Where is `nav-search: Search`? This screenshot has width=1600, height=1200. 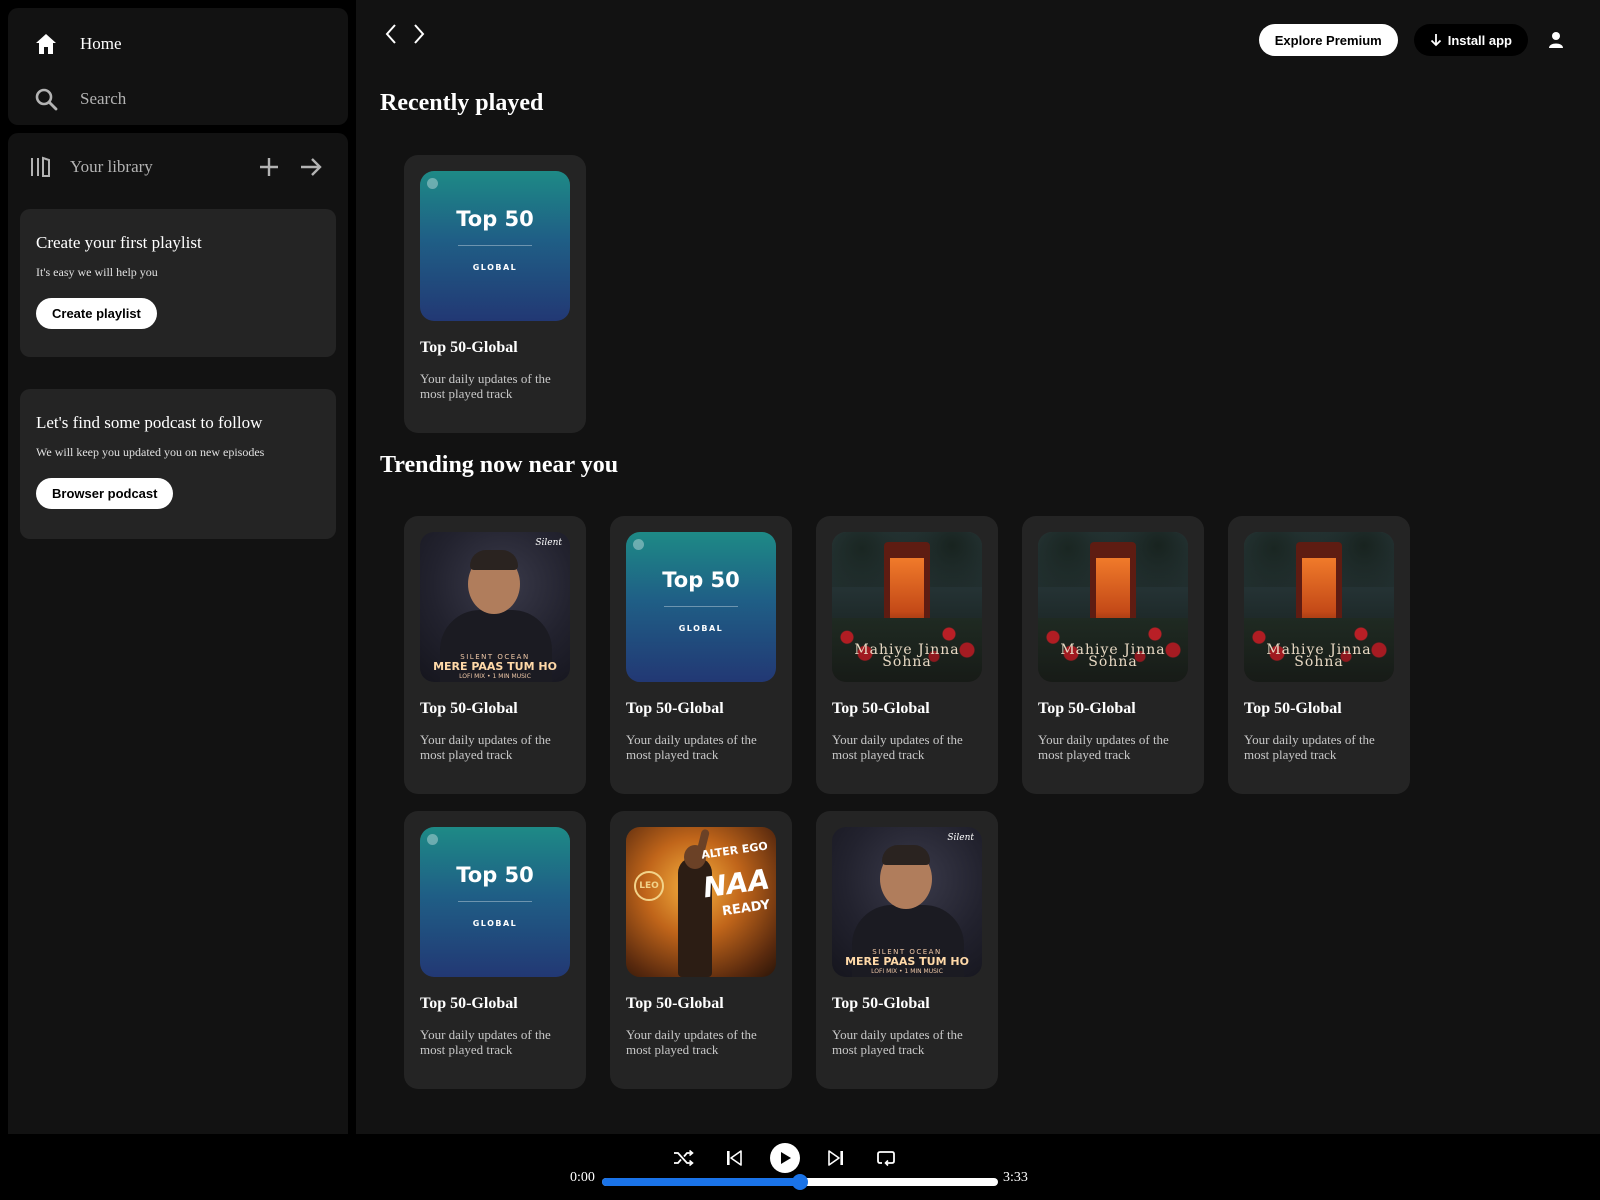 nav-search: Search is located at coordinates (79, 99).